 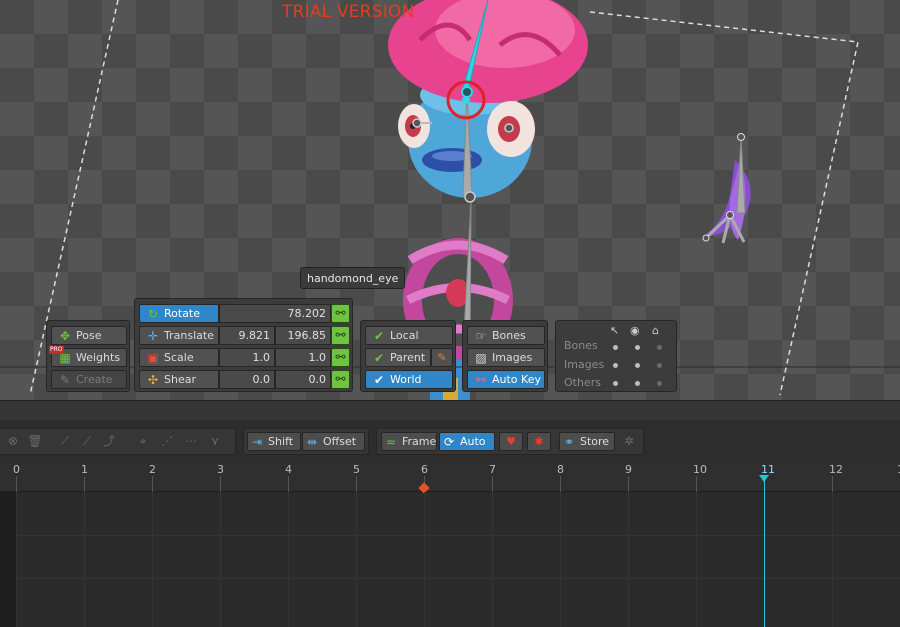 I want to click on key-settings-button: ✱, so click(x=539, y=441).